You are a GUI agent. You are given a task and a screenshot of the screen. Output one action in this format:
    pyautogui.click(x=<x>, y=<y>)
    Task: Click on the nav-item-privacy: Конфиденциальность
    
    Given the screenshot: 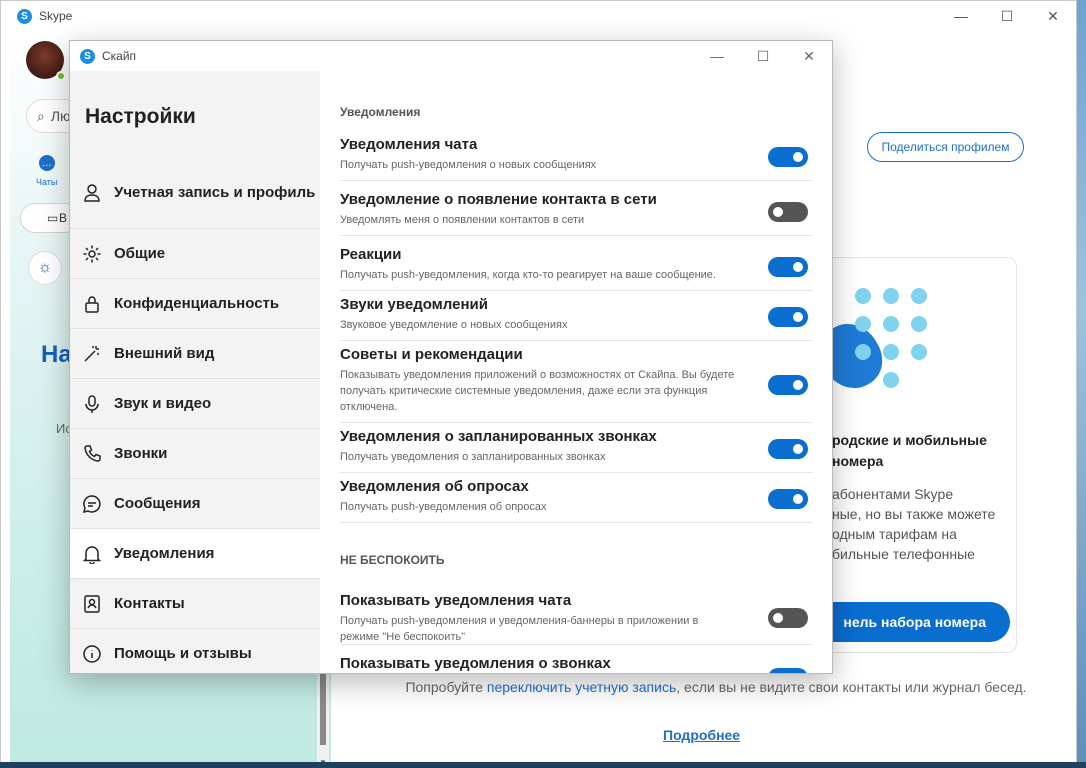 What is the action you would take?
    pyautogui.click(x=195, y=304)
    